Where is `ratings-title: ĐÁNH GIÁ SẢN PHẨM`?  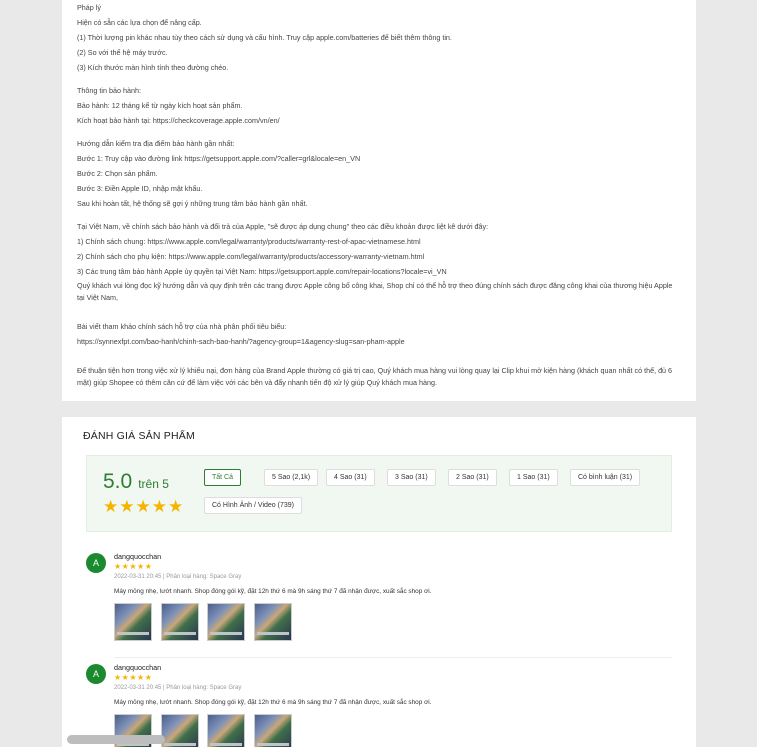
ratings-title: ĐÁNH GIÁ SẢN PHẨM is located at coordinates (139, 436).